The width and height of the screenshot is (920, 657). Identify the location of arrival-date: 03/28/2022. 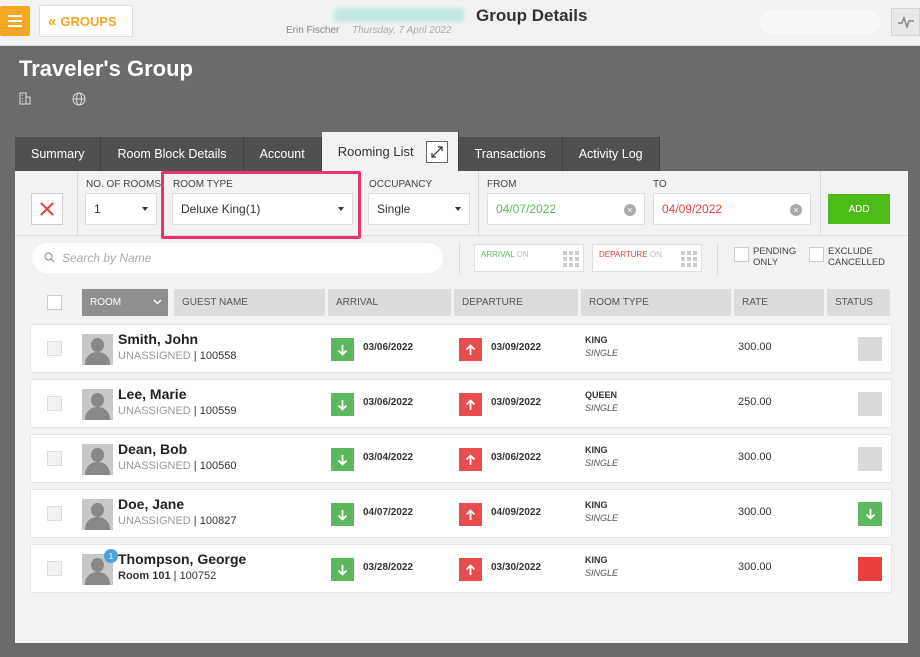
(388, 567).